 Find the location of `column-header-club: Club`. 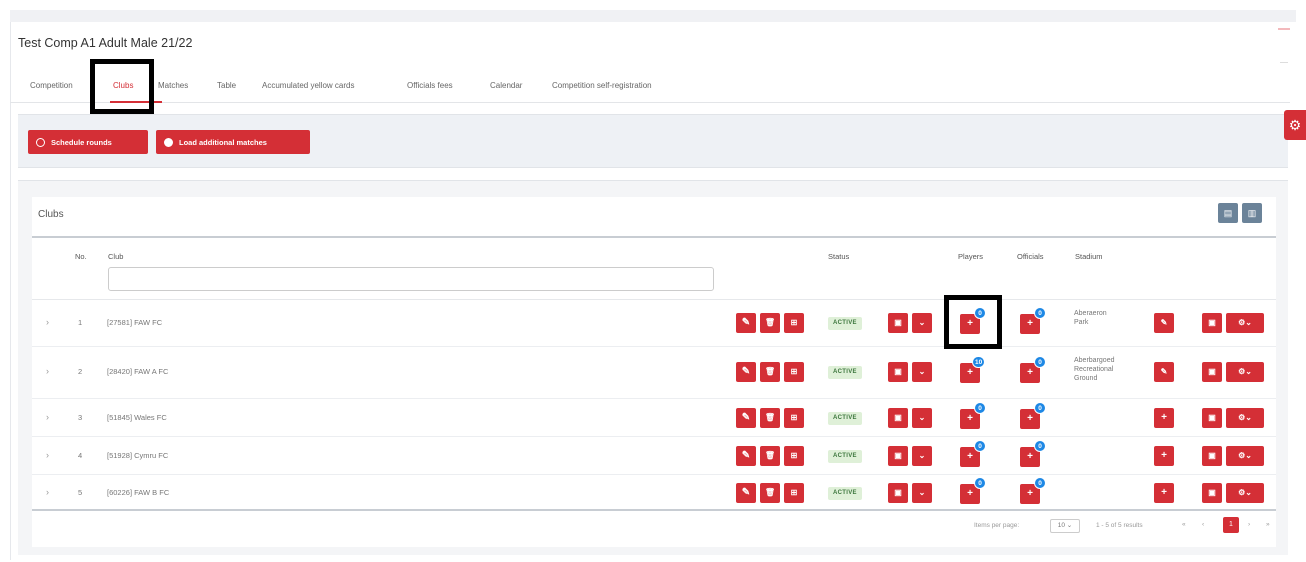

column-header-club: Club is located at coordinates (115, 256).